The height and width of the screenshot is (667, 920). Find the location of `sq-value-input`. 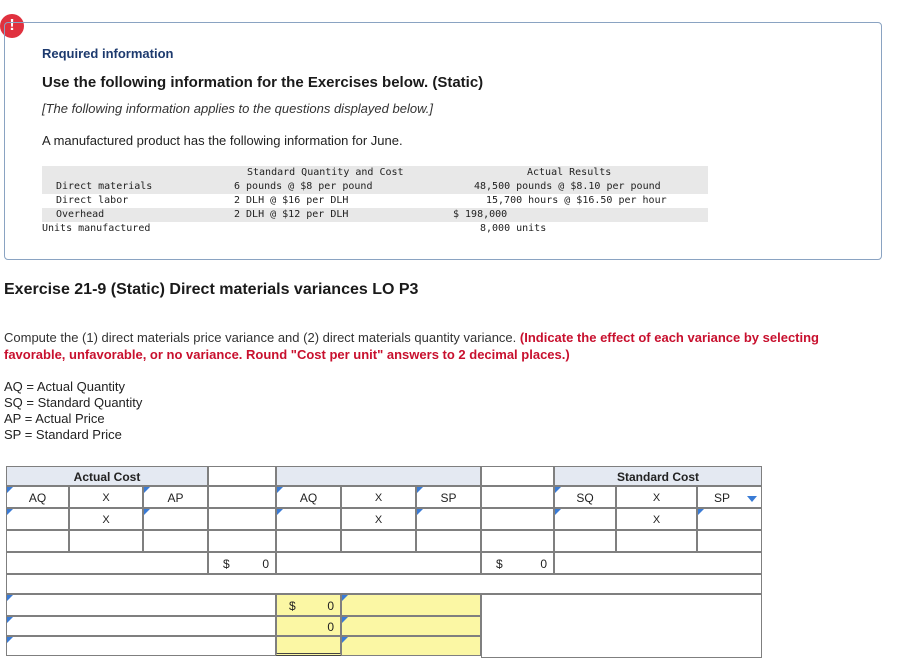

sq-value-input is located at coordinates (585, 519).